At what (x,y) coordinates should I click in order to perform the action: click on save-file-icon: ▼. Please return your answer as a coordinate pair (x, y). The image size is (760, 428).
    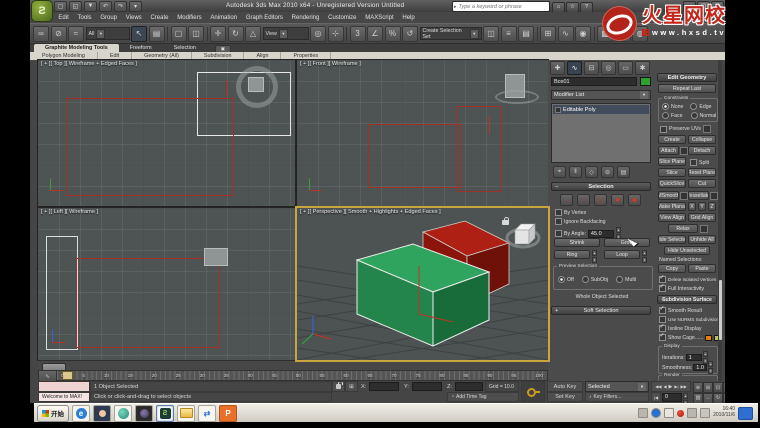
    Looking at the image, I should click on (90, 6).